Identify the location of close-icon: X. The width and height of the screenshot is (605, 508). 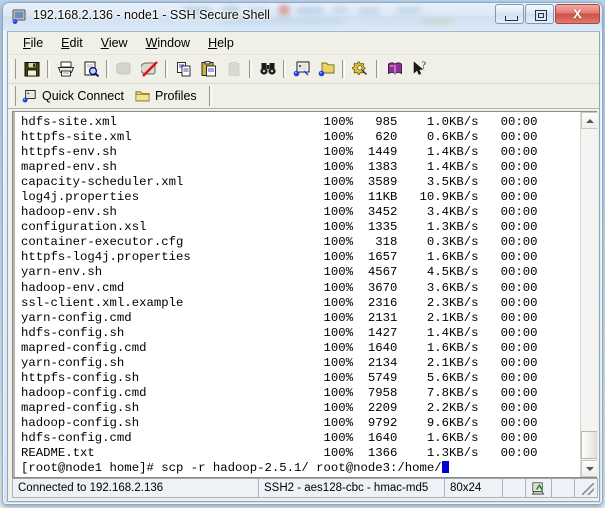
(577, 14).